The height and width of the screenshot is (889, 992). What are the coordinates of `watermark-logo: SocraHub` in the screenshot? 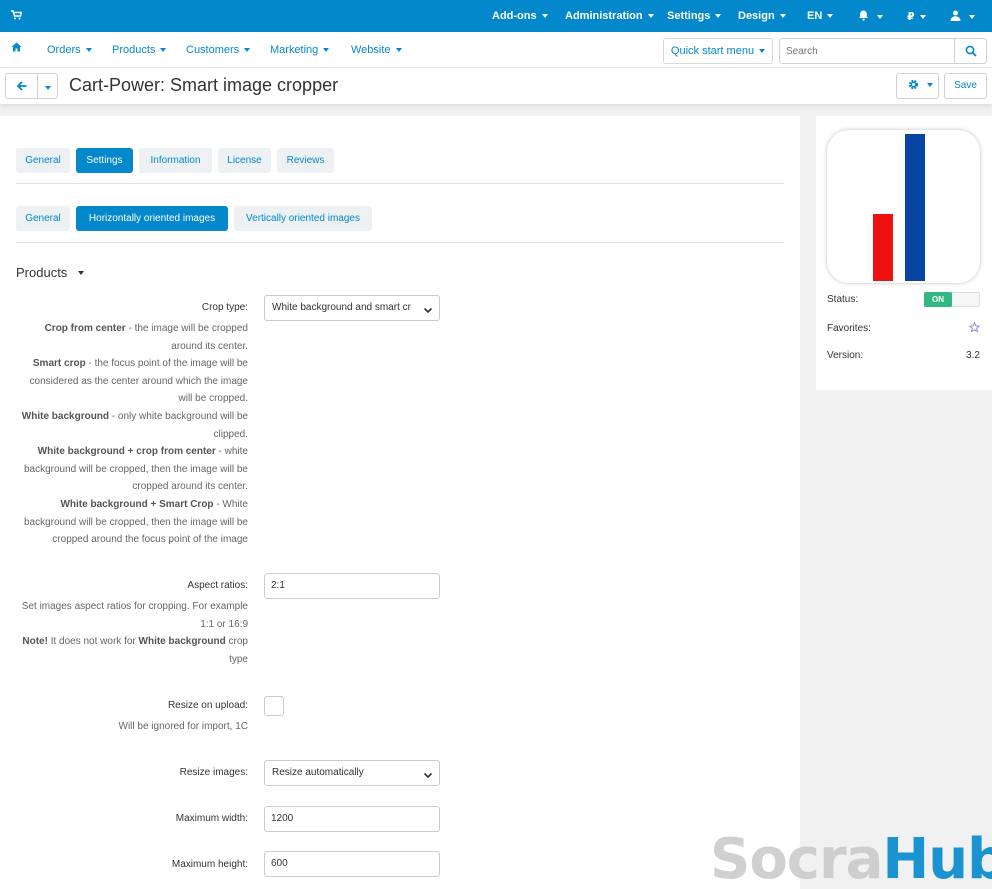 It's located at (851, 858).